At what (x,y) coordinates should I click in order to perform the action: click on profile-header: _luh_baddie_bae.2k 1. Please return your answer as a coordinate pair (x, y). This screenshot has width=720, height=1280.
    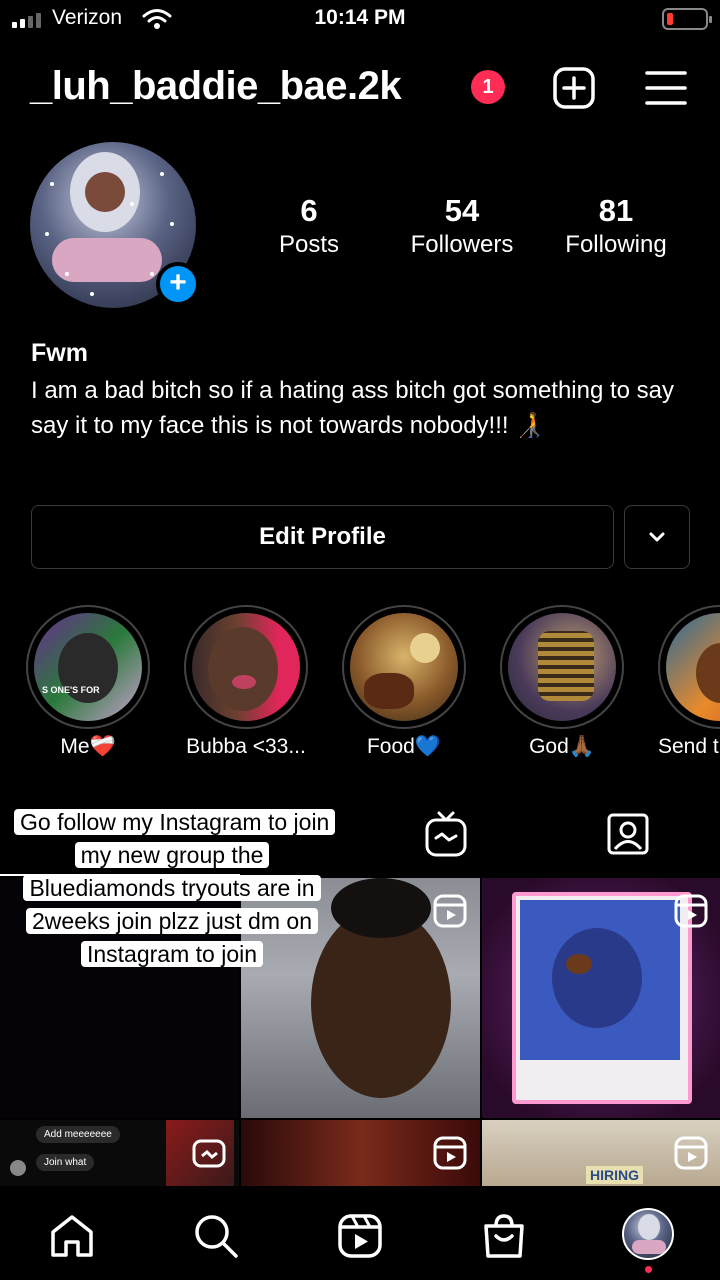
    Looking at the image, I should click on (360, 88).